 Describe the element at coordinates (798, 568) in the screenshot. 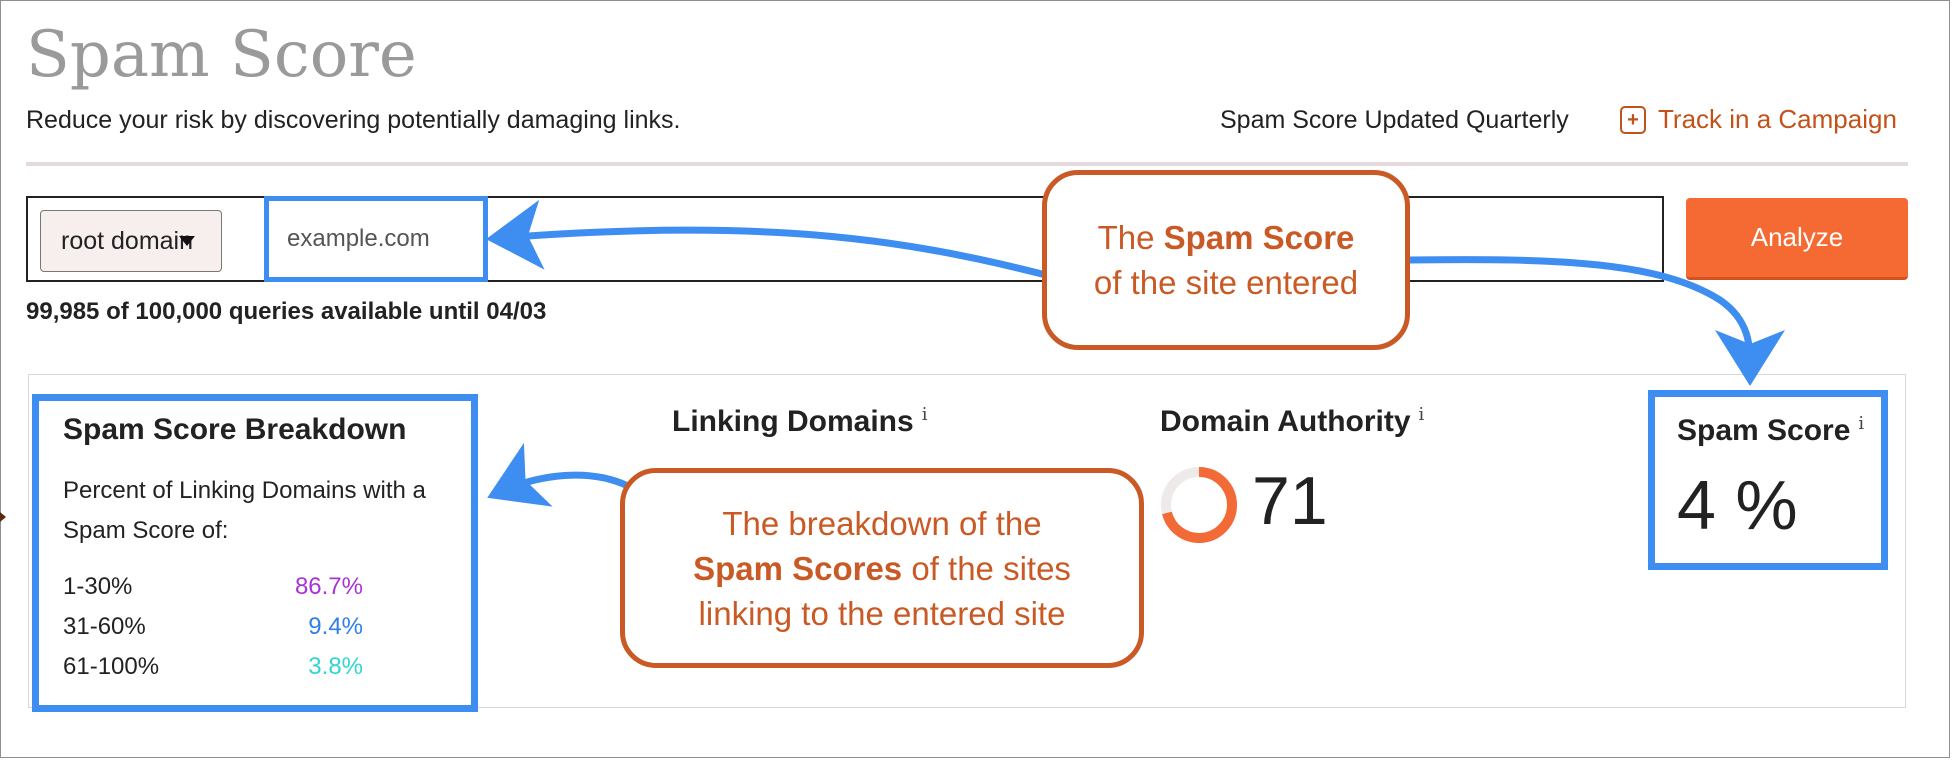

I see `callout-bold-text: Spam Scores` at that location.